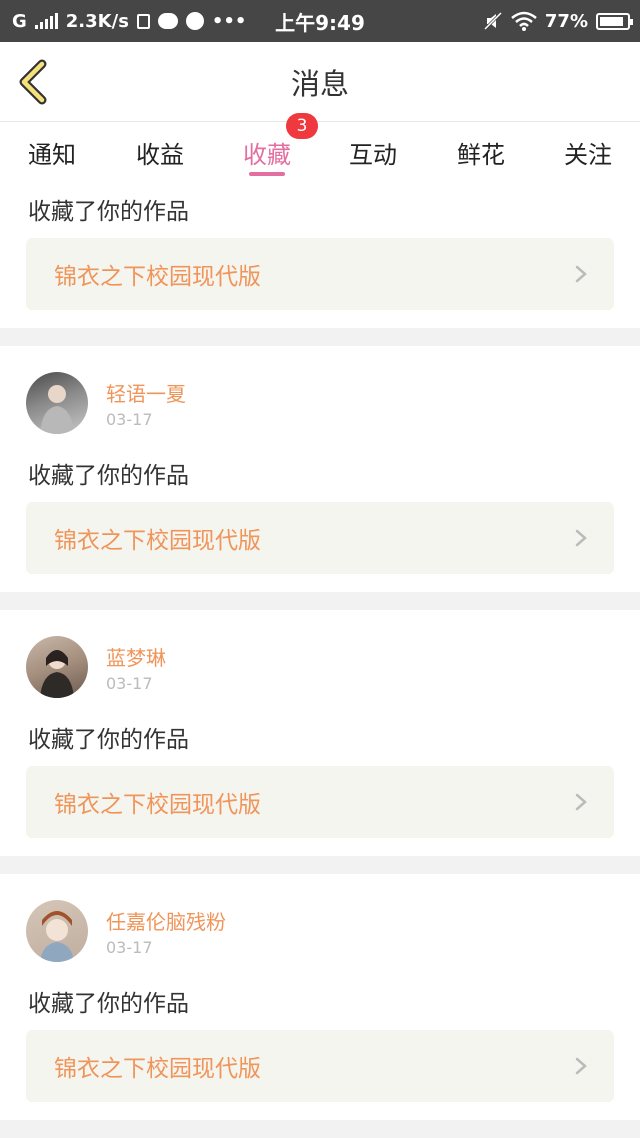  Describe the element at coordinates (136, 656) in the screenshot. I see `user-name: 蓝梦琳` at that location.